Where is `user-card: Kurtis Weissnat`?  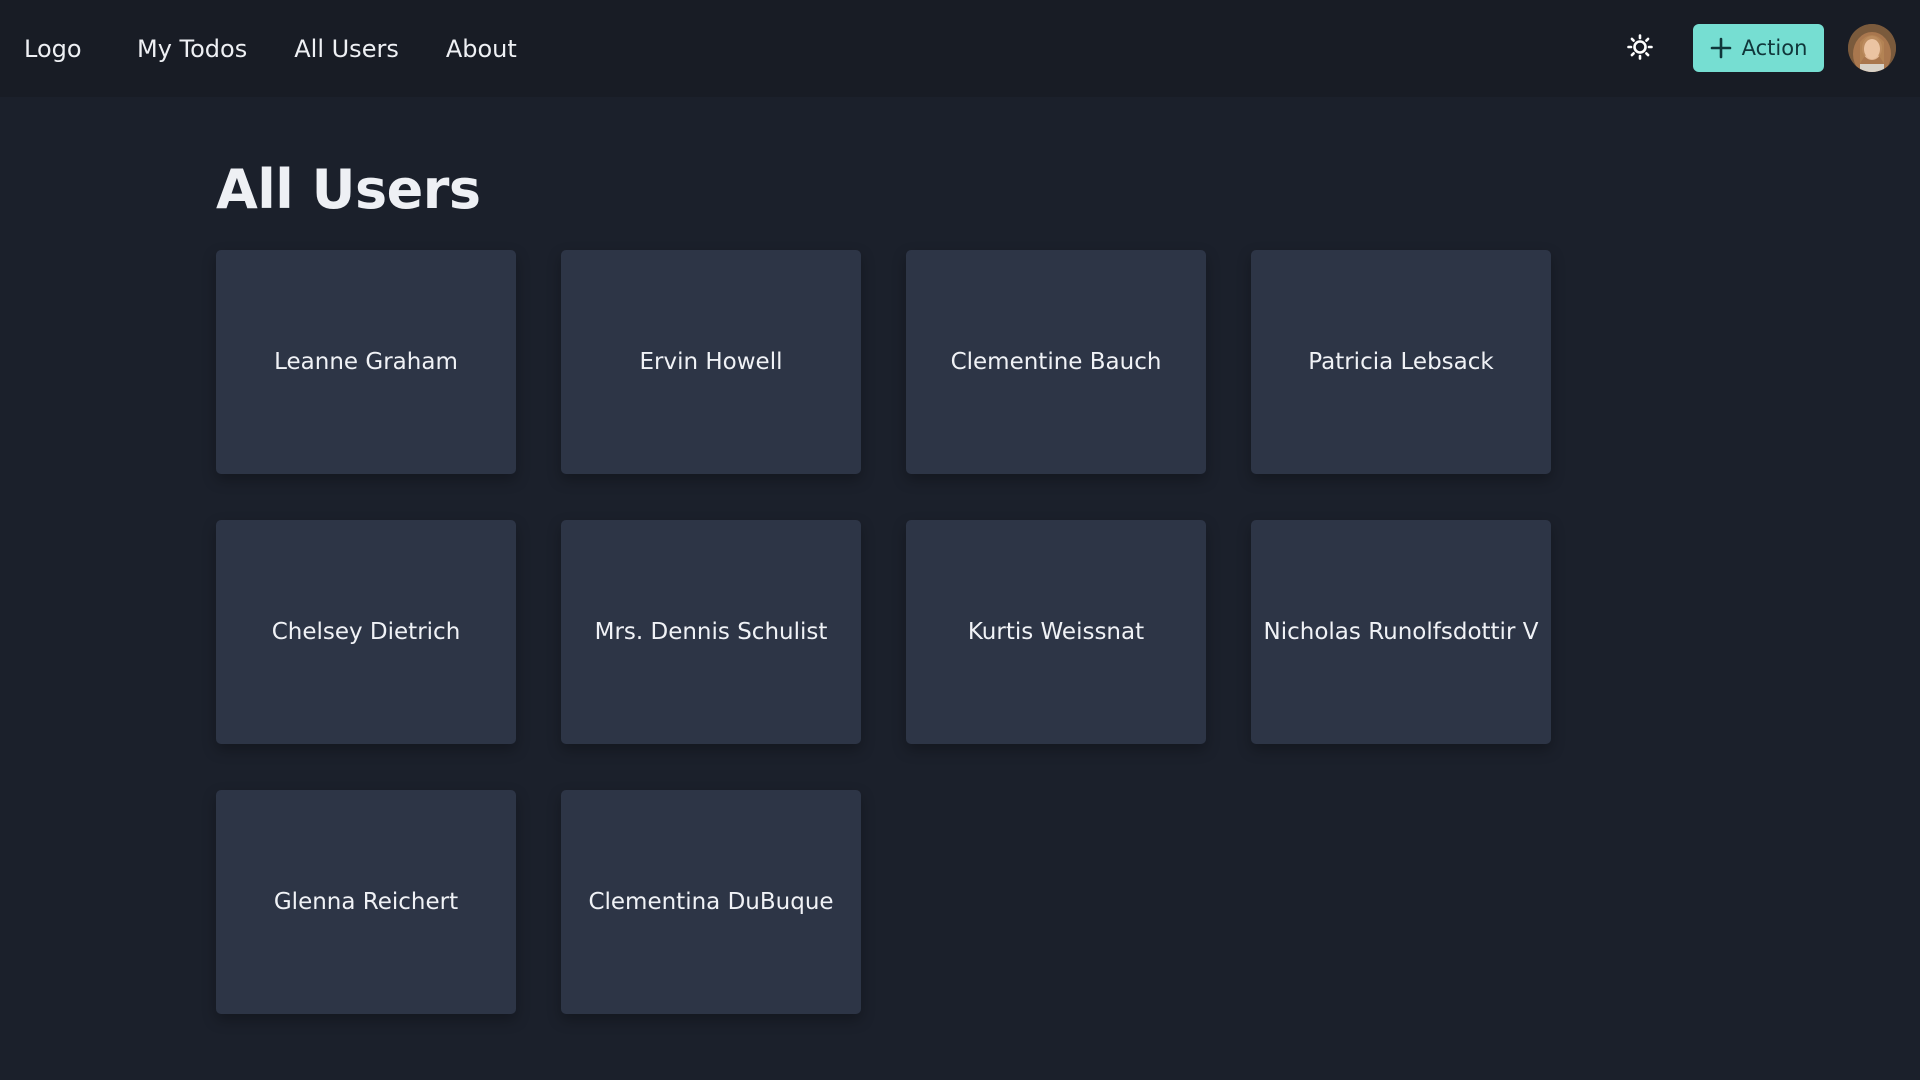 user-card: Kurtis Weissnat is located at coordinates (1056, 632).